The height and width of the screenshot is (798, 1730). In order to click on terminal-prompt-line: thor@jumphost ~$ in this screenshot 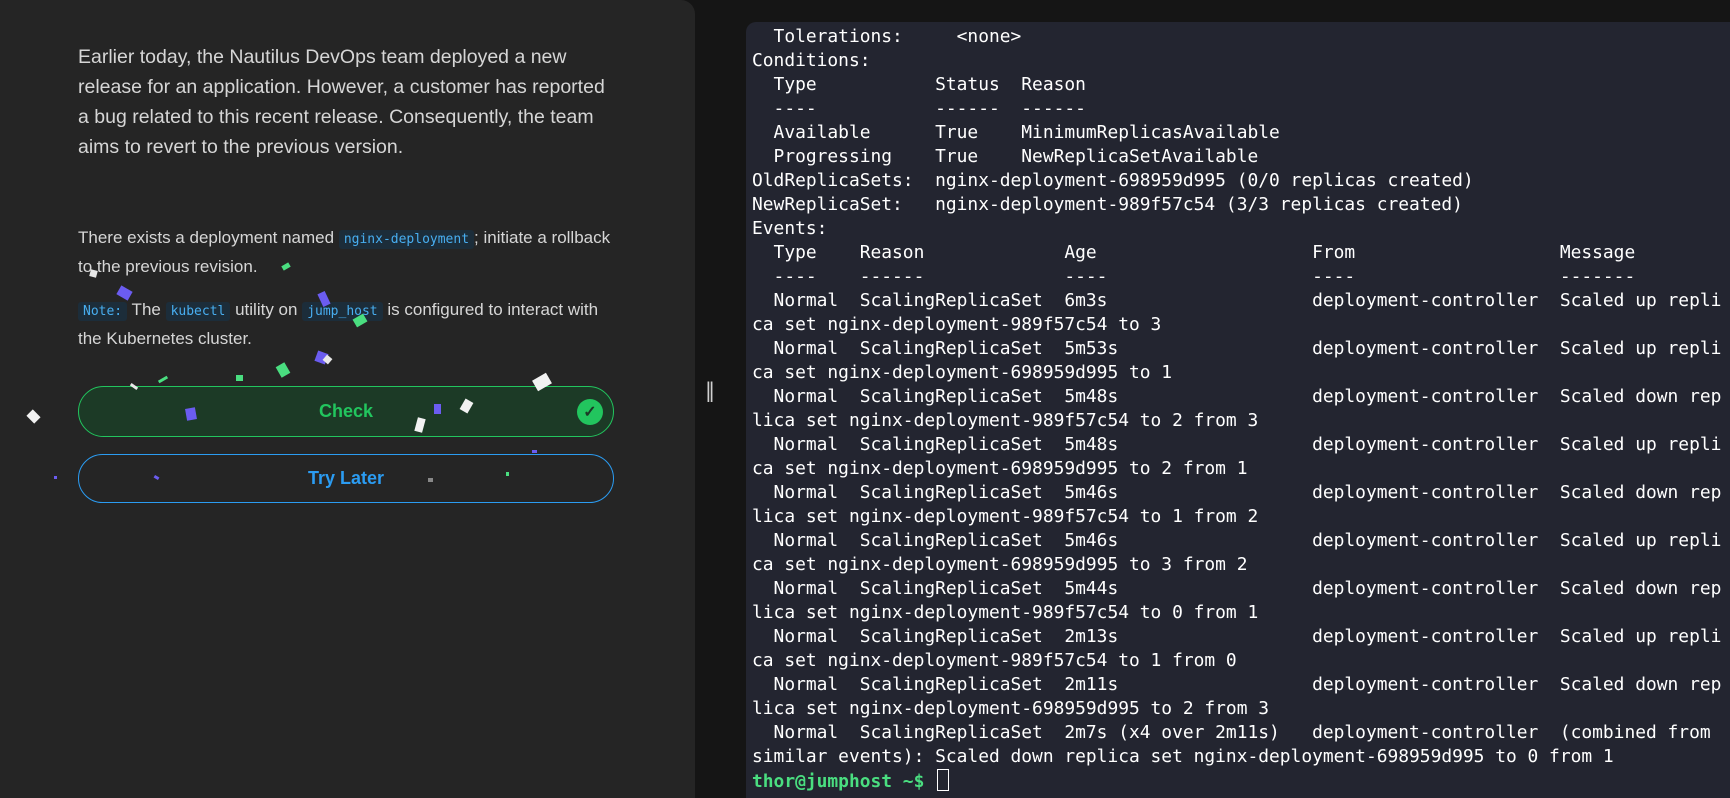, I will do `click(851, 781)`.